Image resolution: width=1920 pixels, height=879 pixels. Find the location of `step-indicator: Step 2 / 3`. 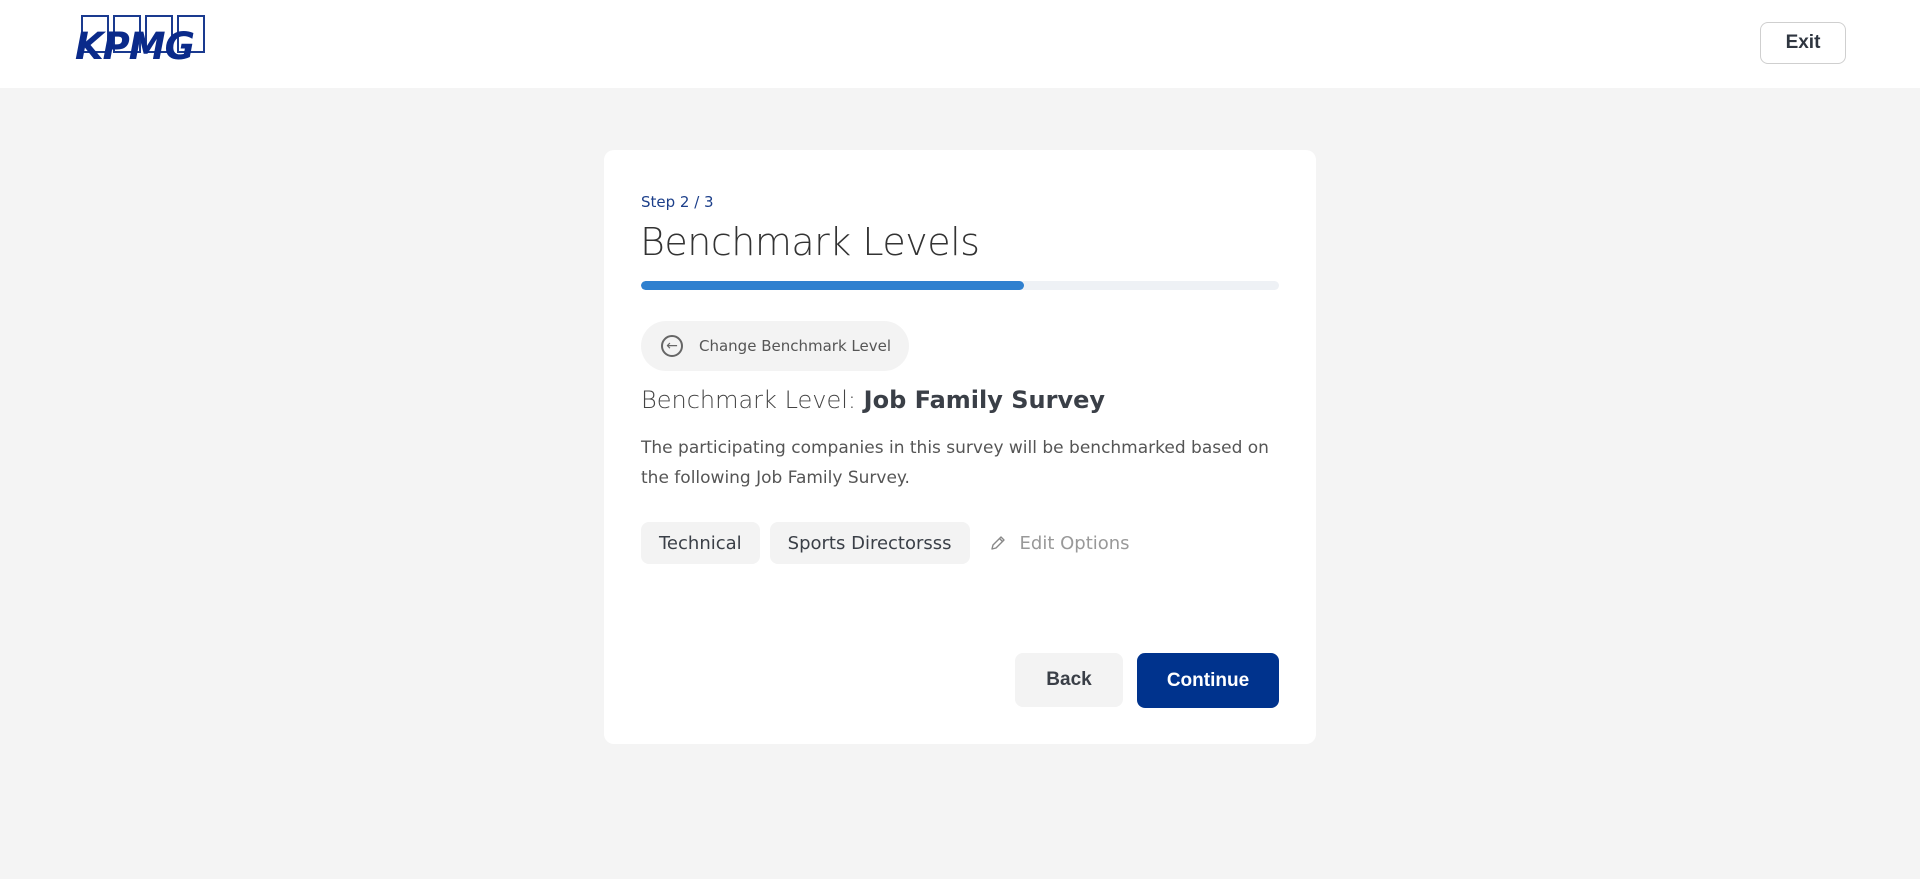

step-indicator: Step 2 / 3 is located at coordinates (677, 202).